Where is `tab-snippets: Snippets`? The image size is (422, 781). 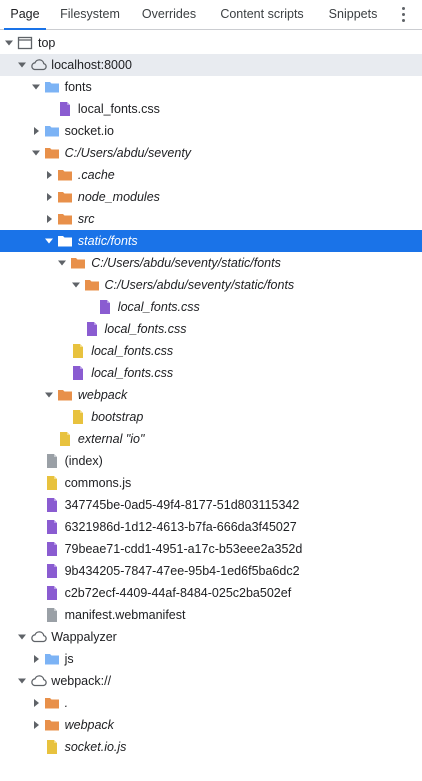 tab-snippets: Snippets is located at coordinates (353, 14).